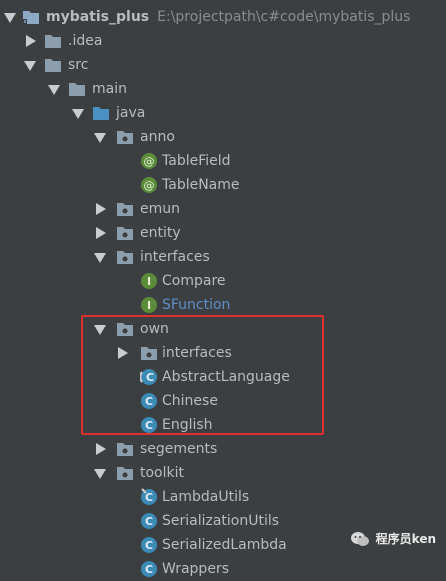 The height and width of the screenshot is (581, 446). What do you see at coordinates (223, 137) in the screenshot?
I see `tree-row-anno: anno` at bounding box center [223, 137].